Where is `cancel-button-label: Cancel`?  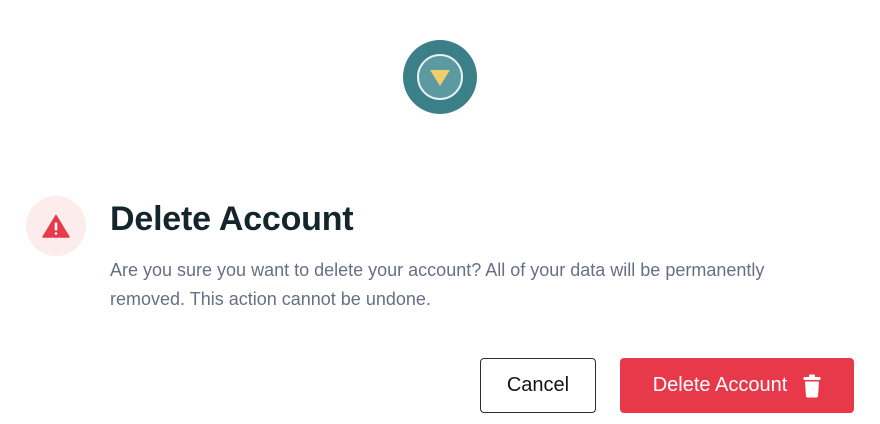
cancel-button-label: Cancel is located at coordinates (538, 385).